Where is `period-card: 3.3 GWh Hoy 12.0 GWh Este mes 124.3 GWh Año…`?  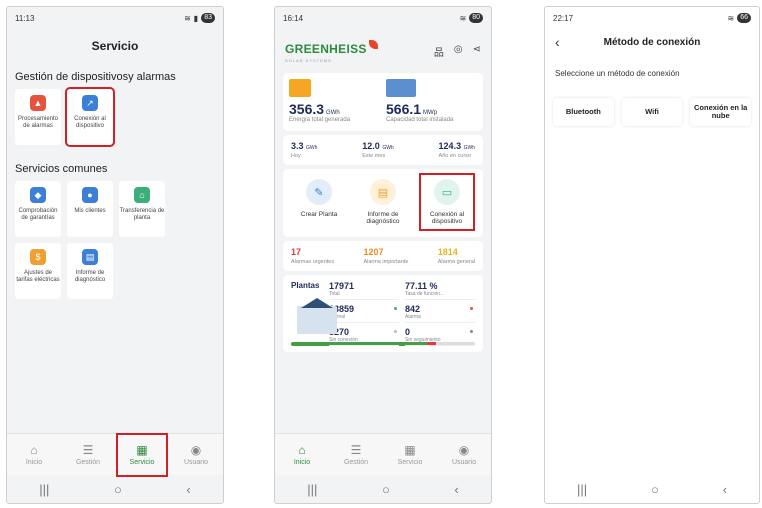
period-card: 3.3 GWh Hoy 12.0 GWh Este mes 124.3 GWh Año… is located at coordinates (383, 150).